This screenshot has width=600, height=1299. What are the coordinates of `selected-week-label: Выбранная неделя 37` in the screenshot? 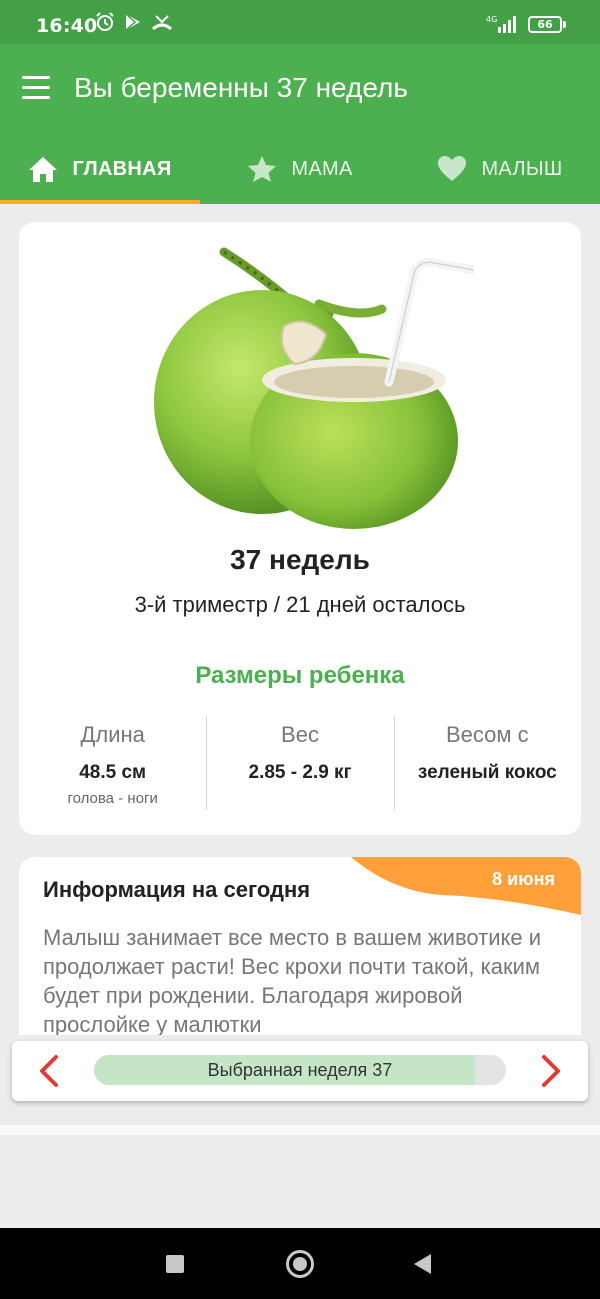 It's located at (300, 1070).